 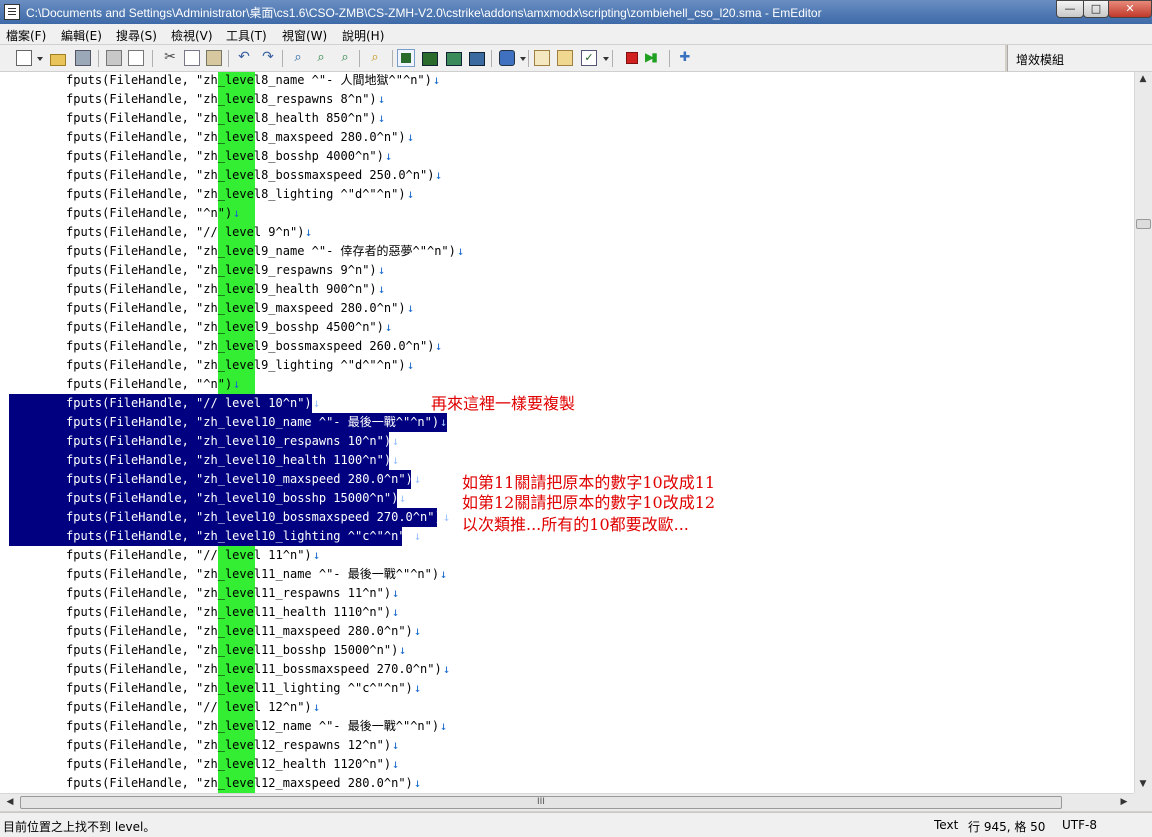 I want to click on scroll-right-icon: ▶, so click(x=1124, y=802).